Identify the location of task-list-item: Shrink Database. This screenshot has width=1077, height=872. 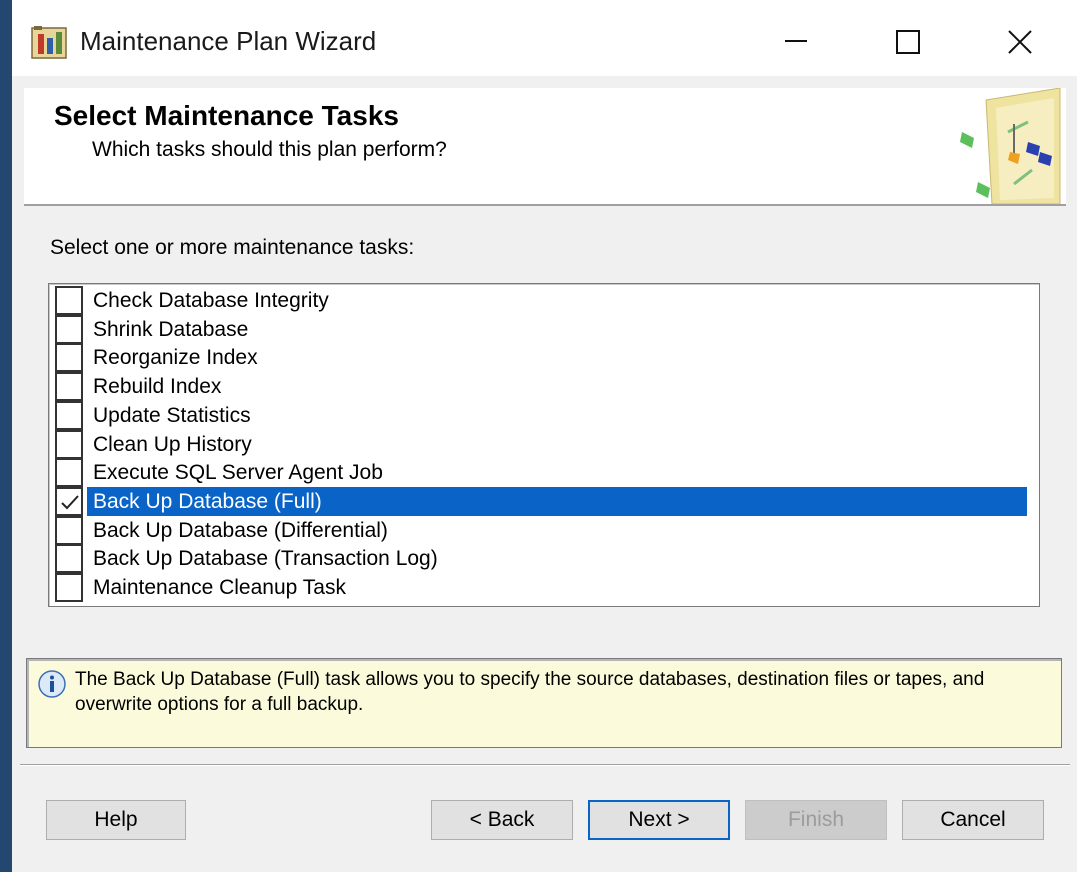
(544, 329).